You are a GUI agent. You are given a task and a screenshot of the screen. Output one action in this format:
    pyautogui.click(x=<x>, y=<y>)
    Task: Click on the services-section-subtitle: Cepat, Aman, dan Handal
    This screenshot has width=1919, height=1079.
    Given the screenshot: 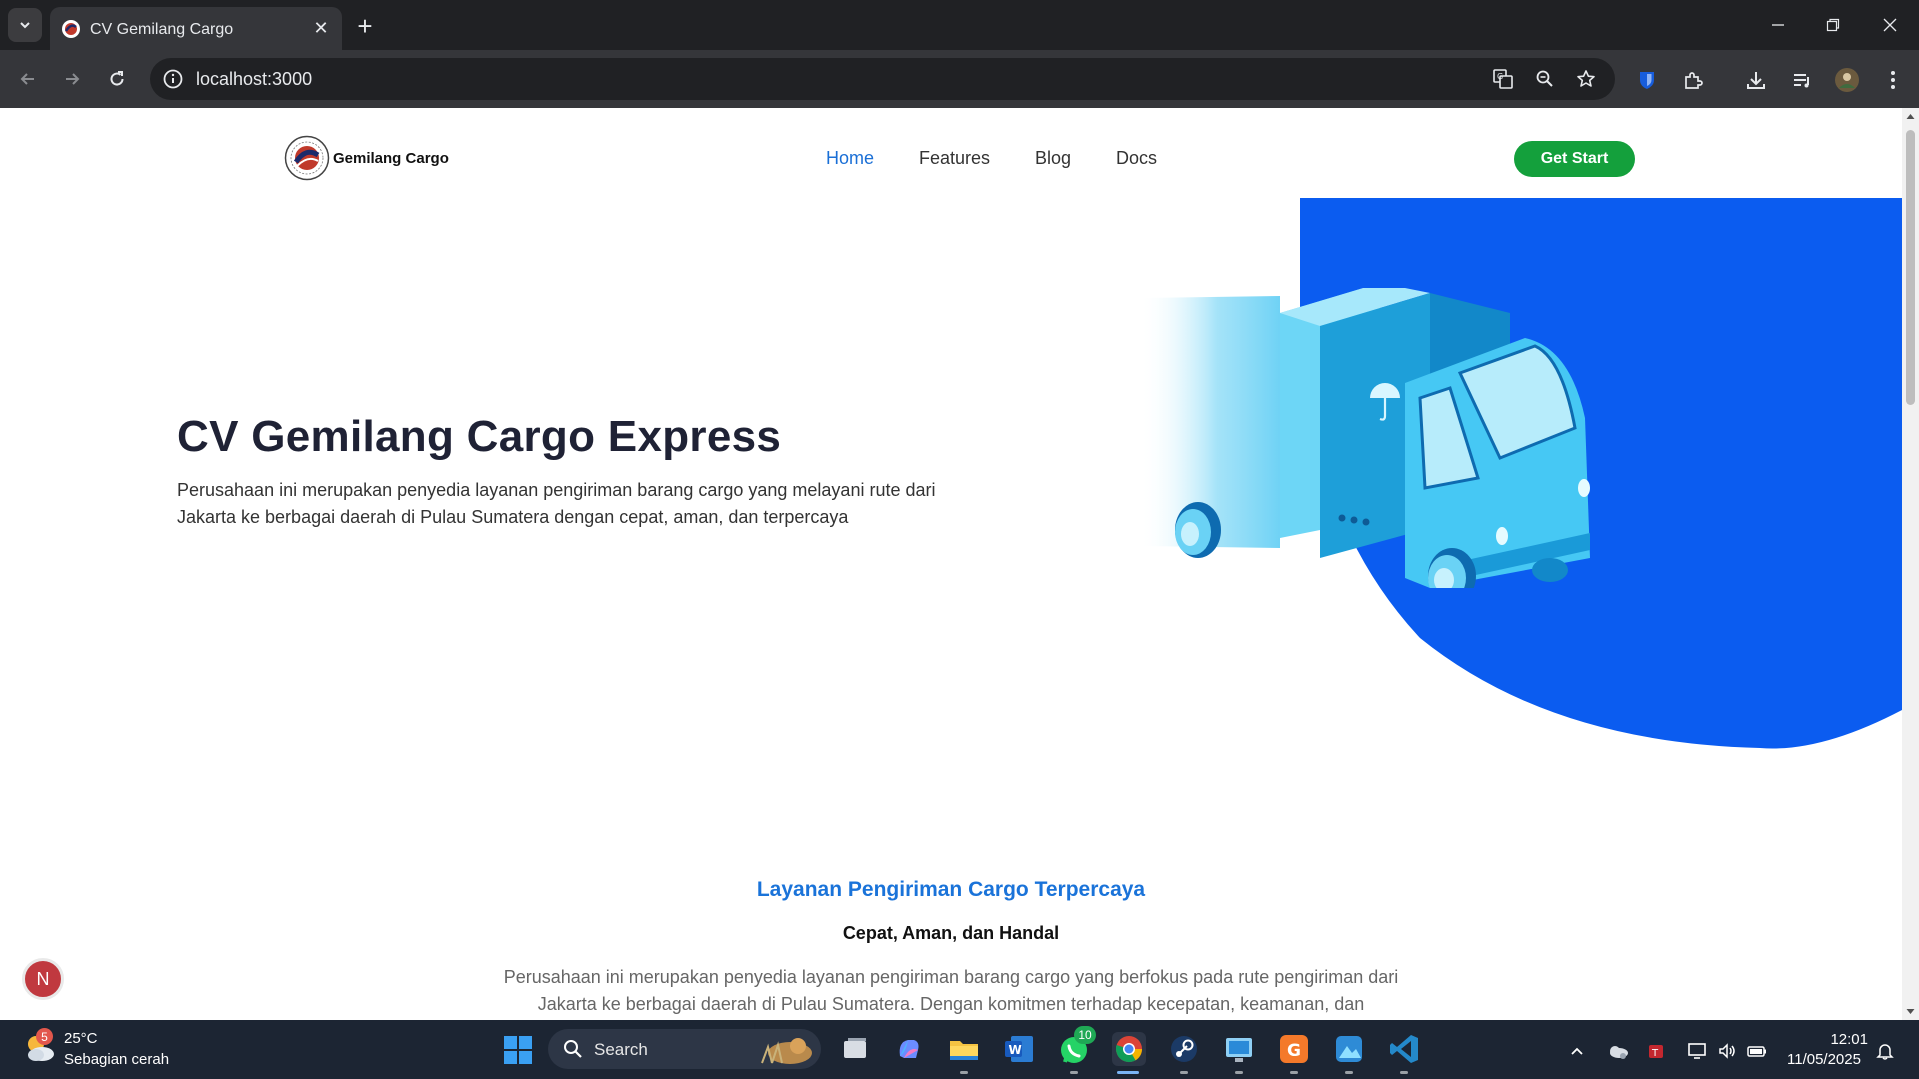 What is the action you would take?
    pyautogui.click(x=951, y=933)
    